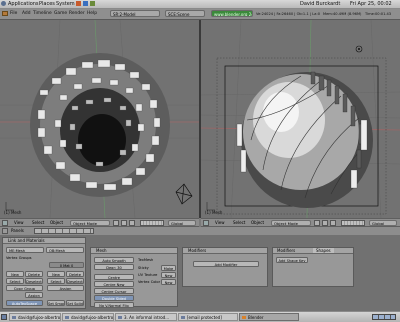 The width and height of the screenshot is (400, 322). Describe the element at coordinates (232, 13) in the screenshot. I see `blender-url: www.blender.org 246` at that location.